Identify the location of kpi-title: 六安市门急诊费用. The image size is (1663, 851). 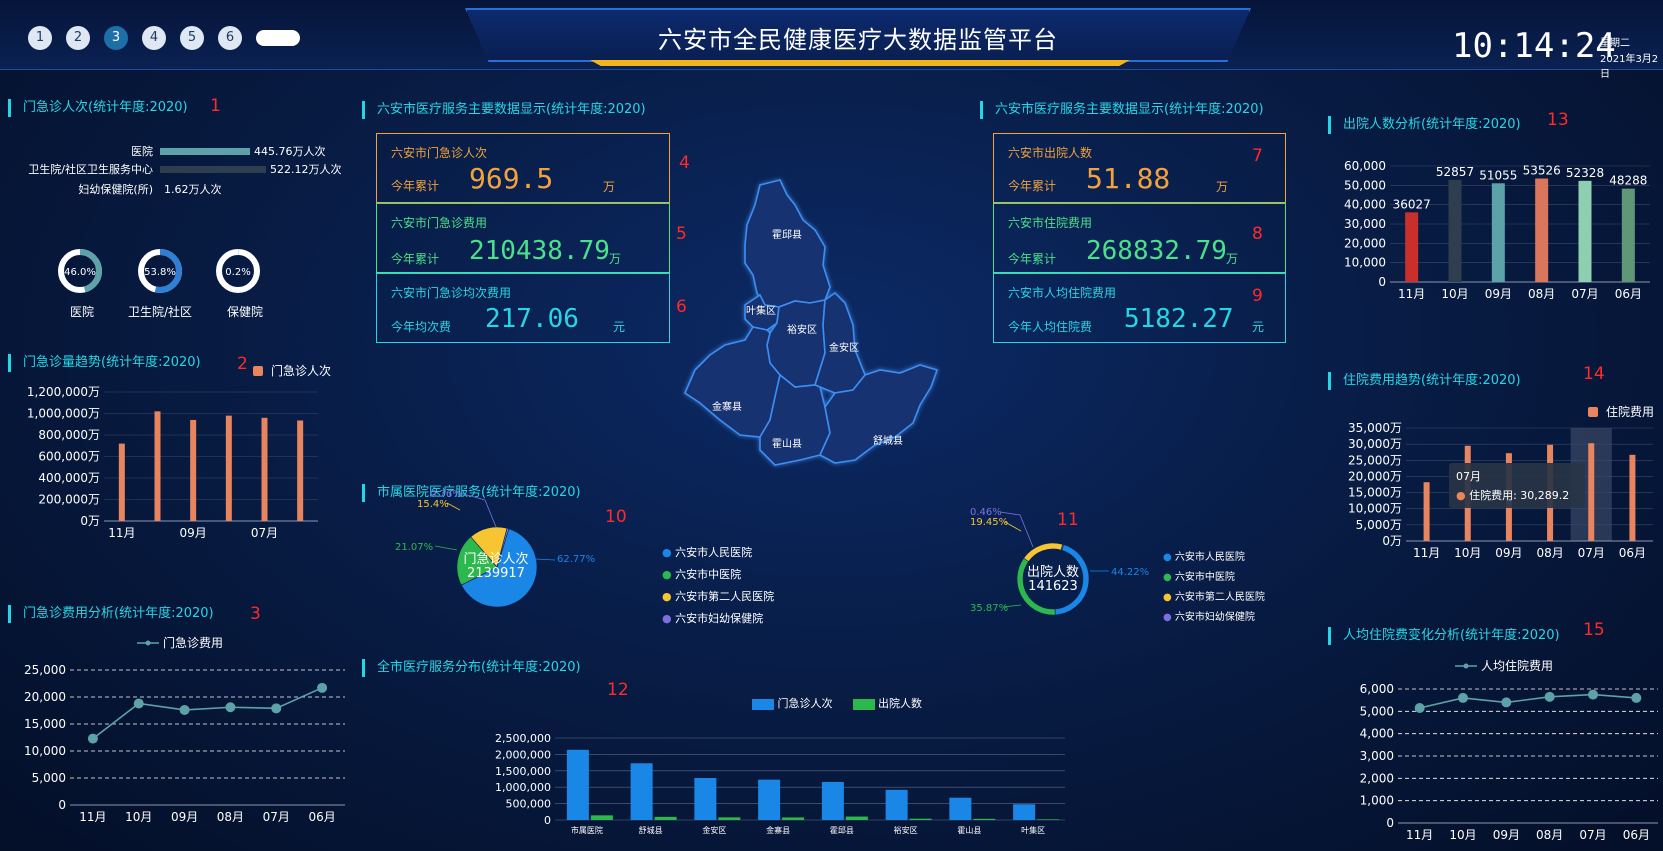
(439, 223).